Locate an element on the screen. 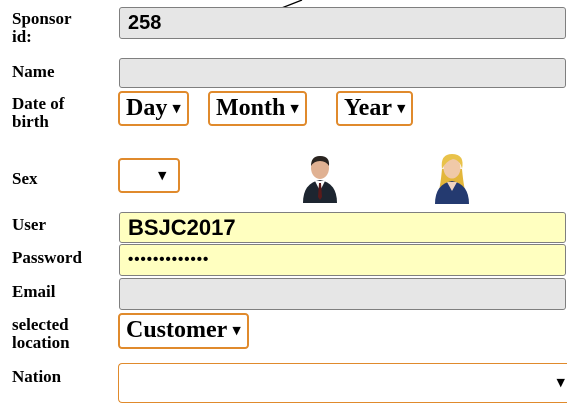 Image resolution: width=567 pixels, height=403 pixels. name-label: Name is located at coordinates (33, 71).